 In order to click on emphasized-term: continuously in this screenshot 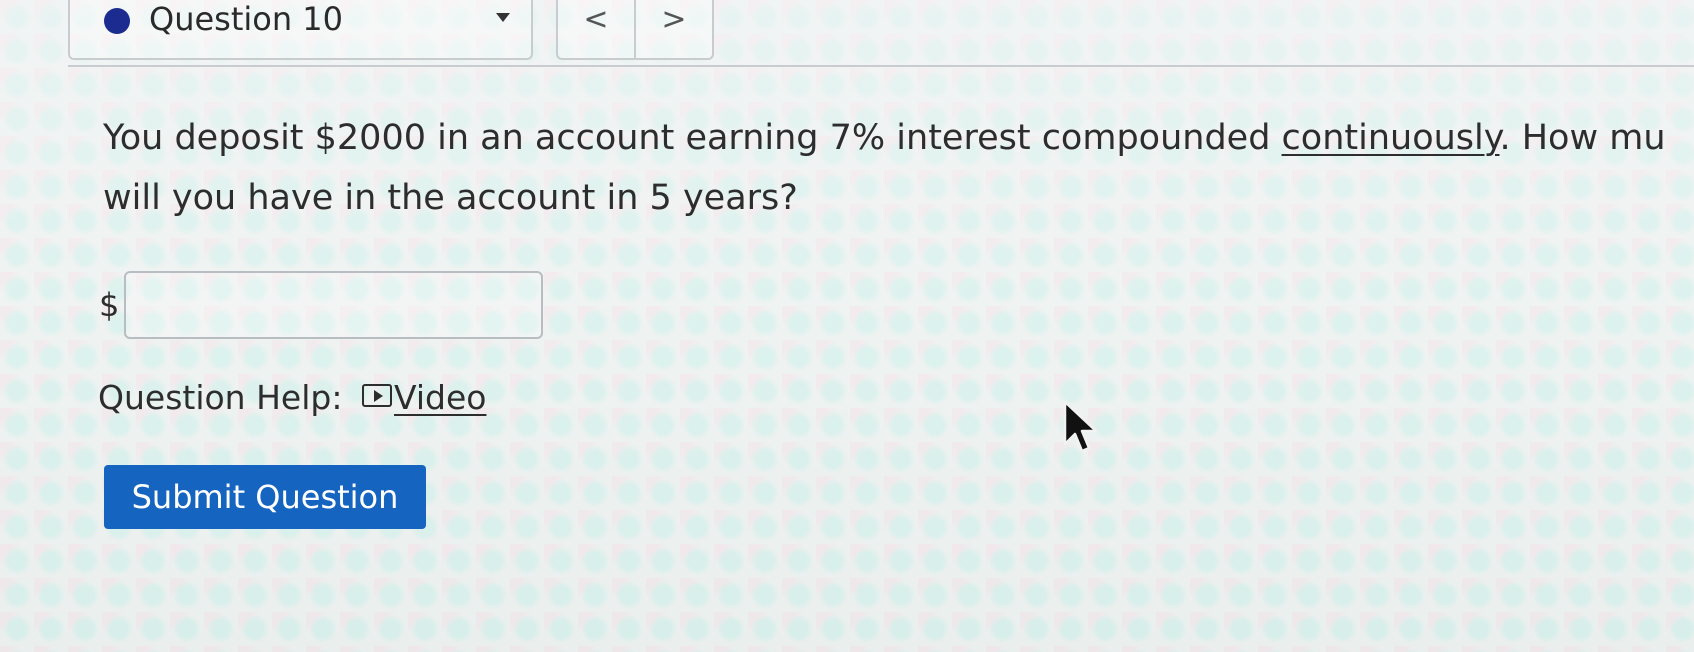, I will do `click(1390, 138)`.